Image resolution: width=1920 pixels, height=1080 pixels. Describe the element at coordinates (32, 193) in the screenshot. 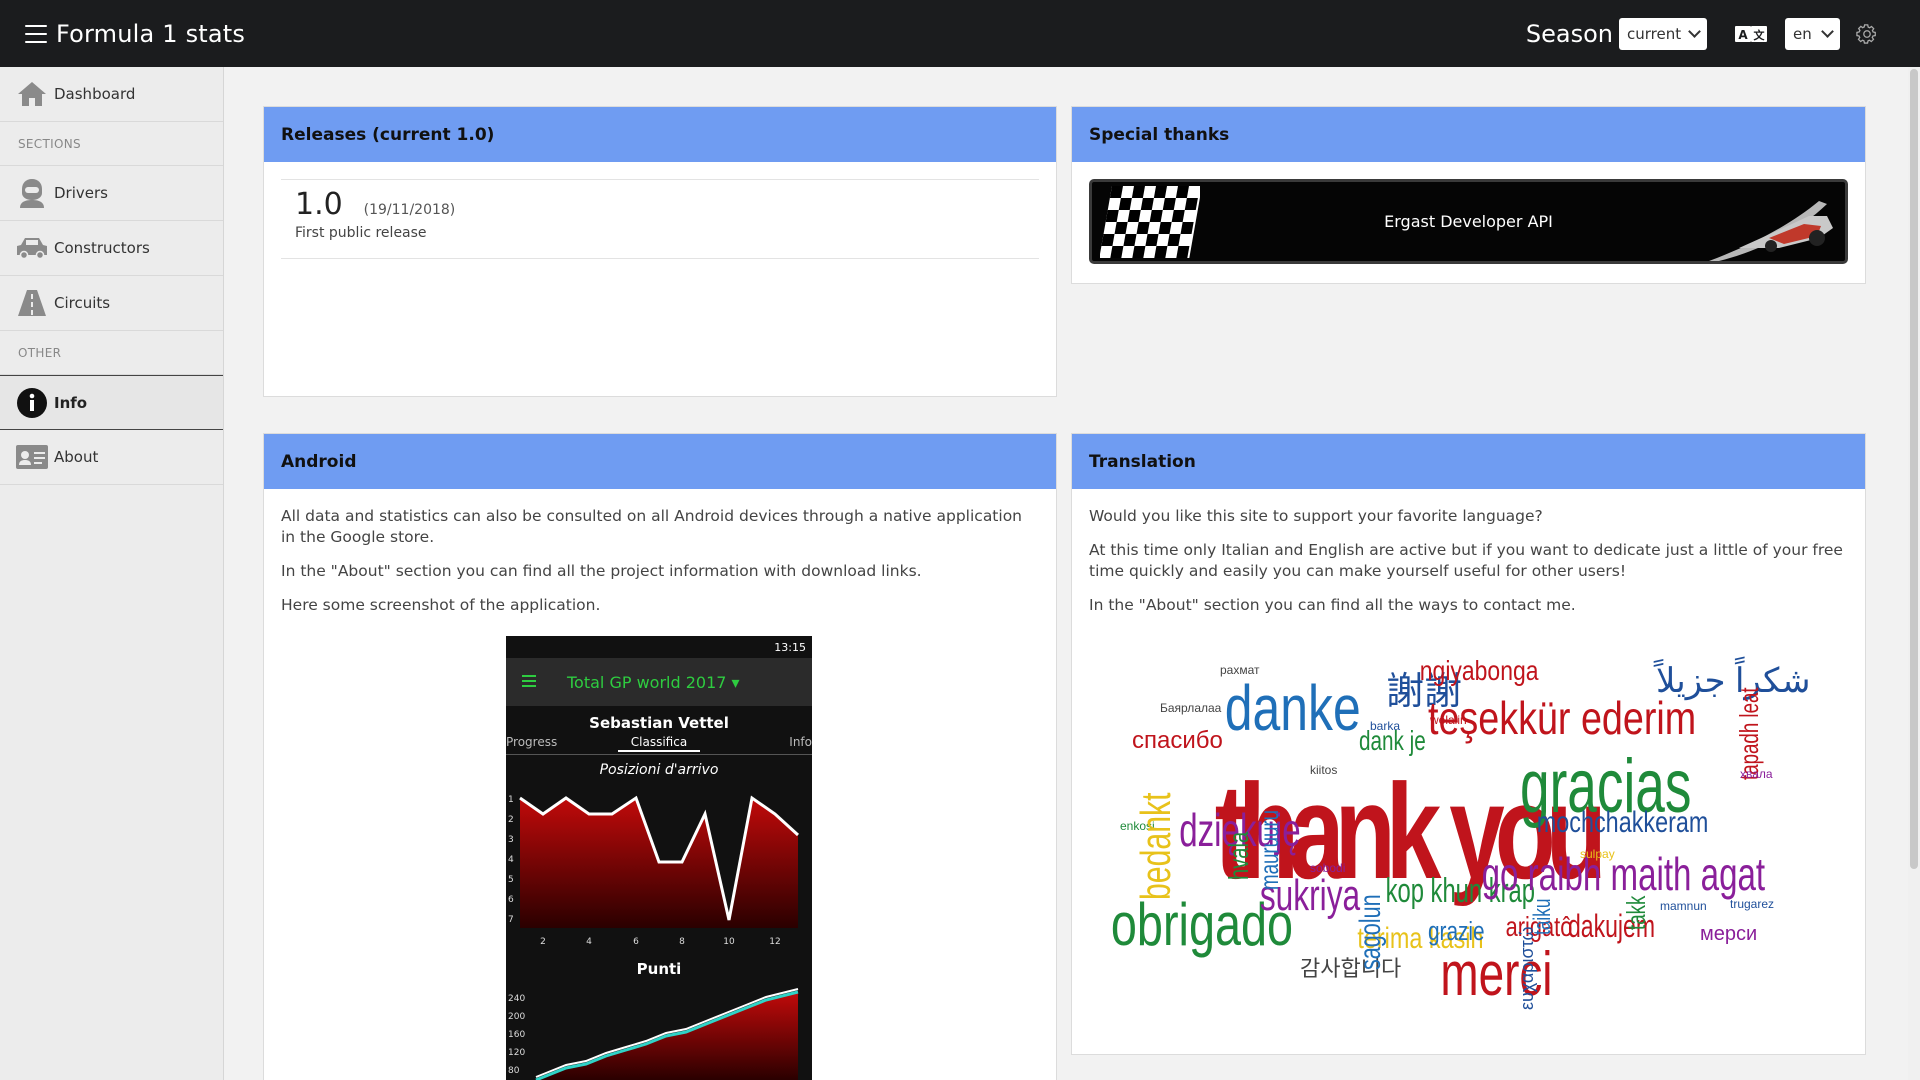

I see `driver-icon` at that location.